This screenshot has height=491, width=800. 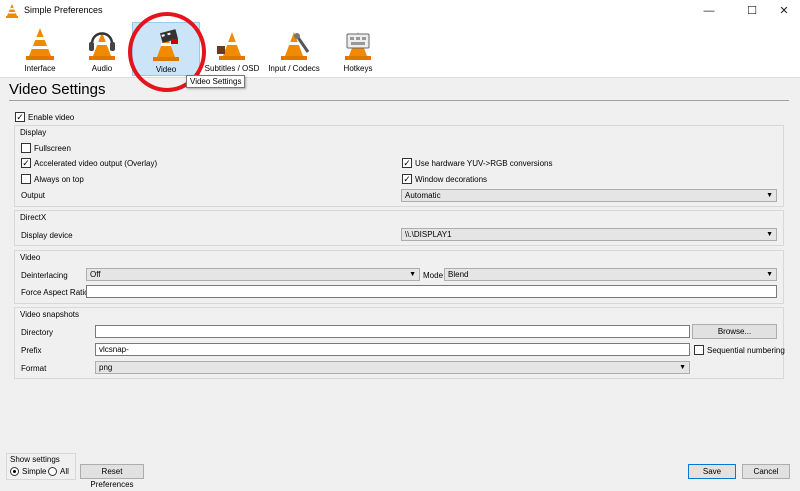 What do you see at coordinates (37, 332) in the screenshot?
I see `directory-label: Directory` at bounding box center [37, 332].